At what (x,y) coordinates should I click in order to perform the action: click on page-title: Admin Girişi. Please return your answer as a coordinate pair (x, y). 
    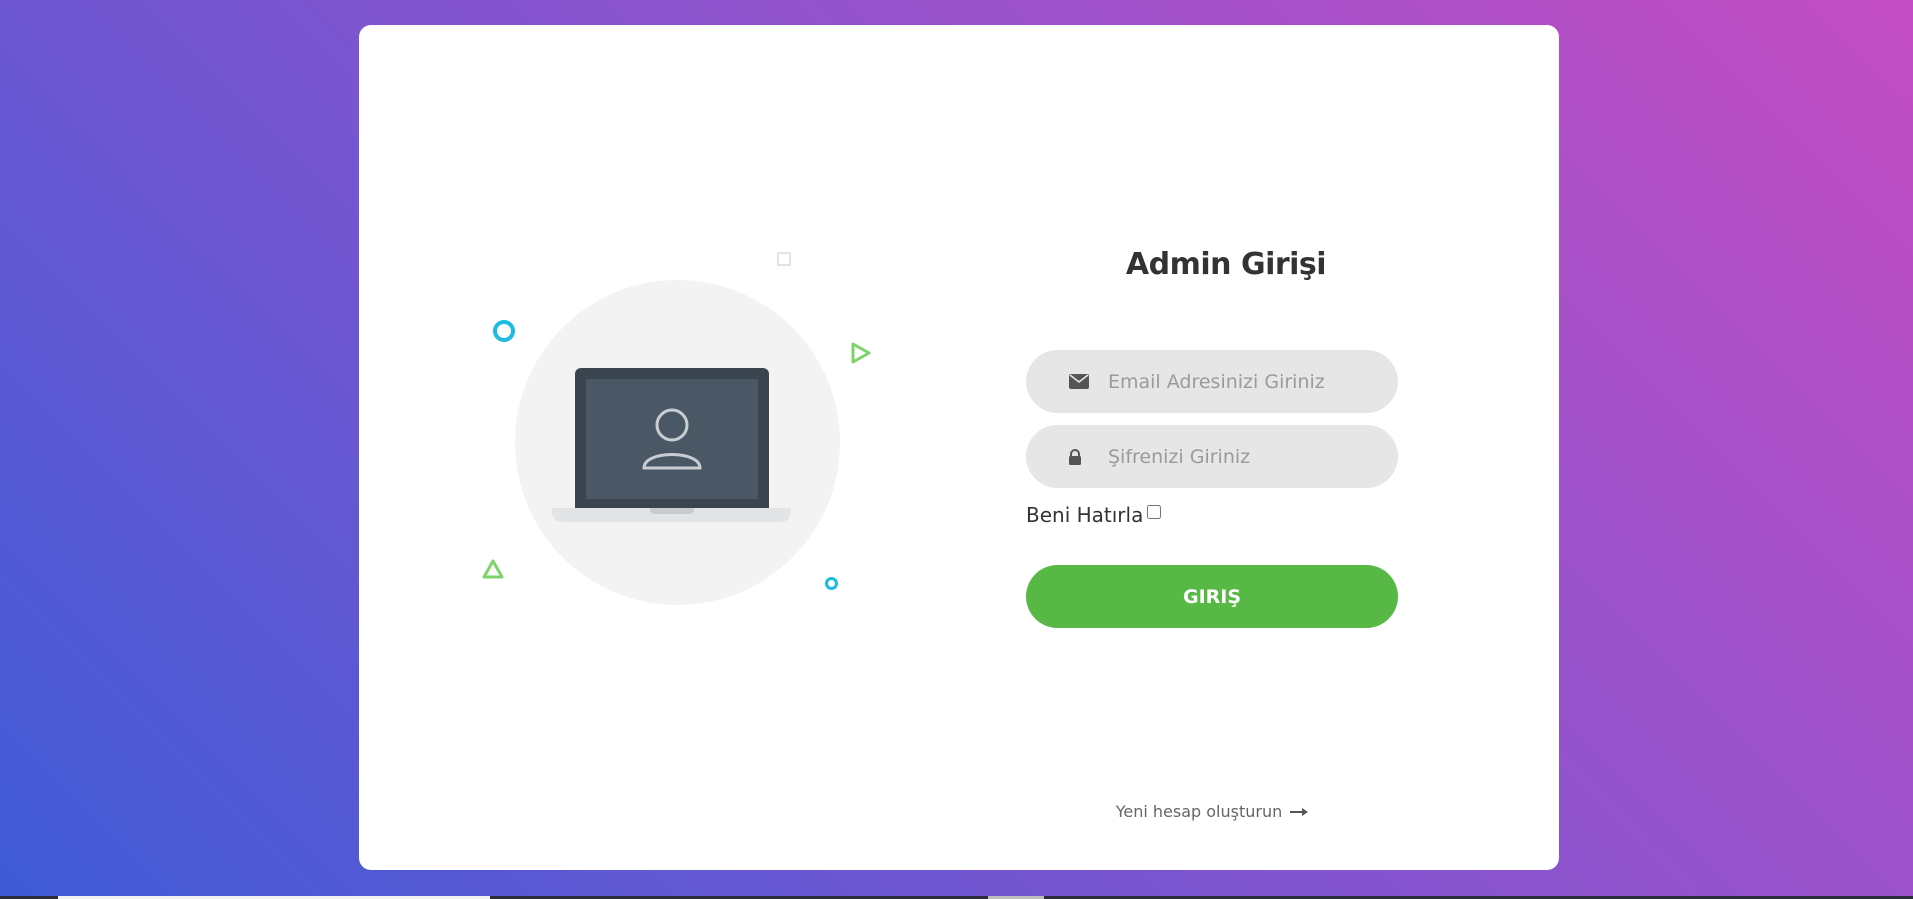
    Looking at the image, I should click on (1226, 264).